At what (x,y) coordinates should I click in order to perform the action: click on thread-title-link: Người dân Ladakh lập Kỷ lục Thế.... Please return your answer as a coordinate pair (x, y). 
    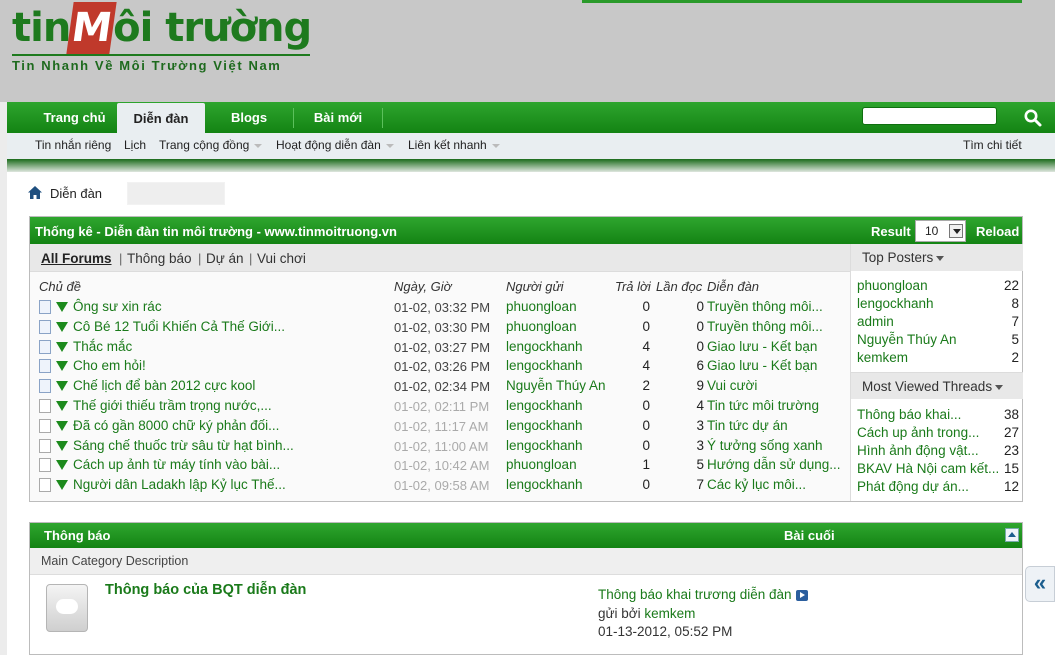
    Looking at the image, I should click on (179, 484).